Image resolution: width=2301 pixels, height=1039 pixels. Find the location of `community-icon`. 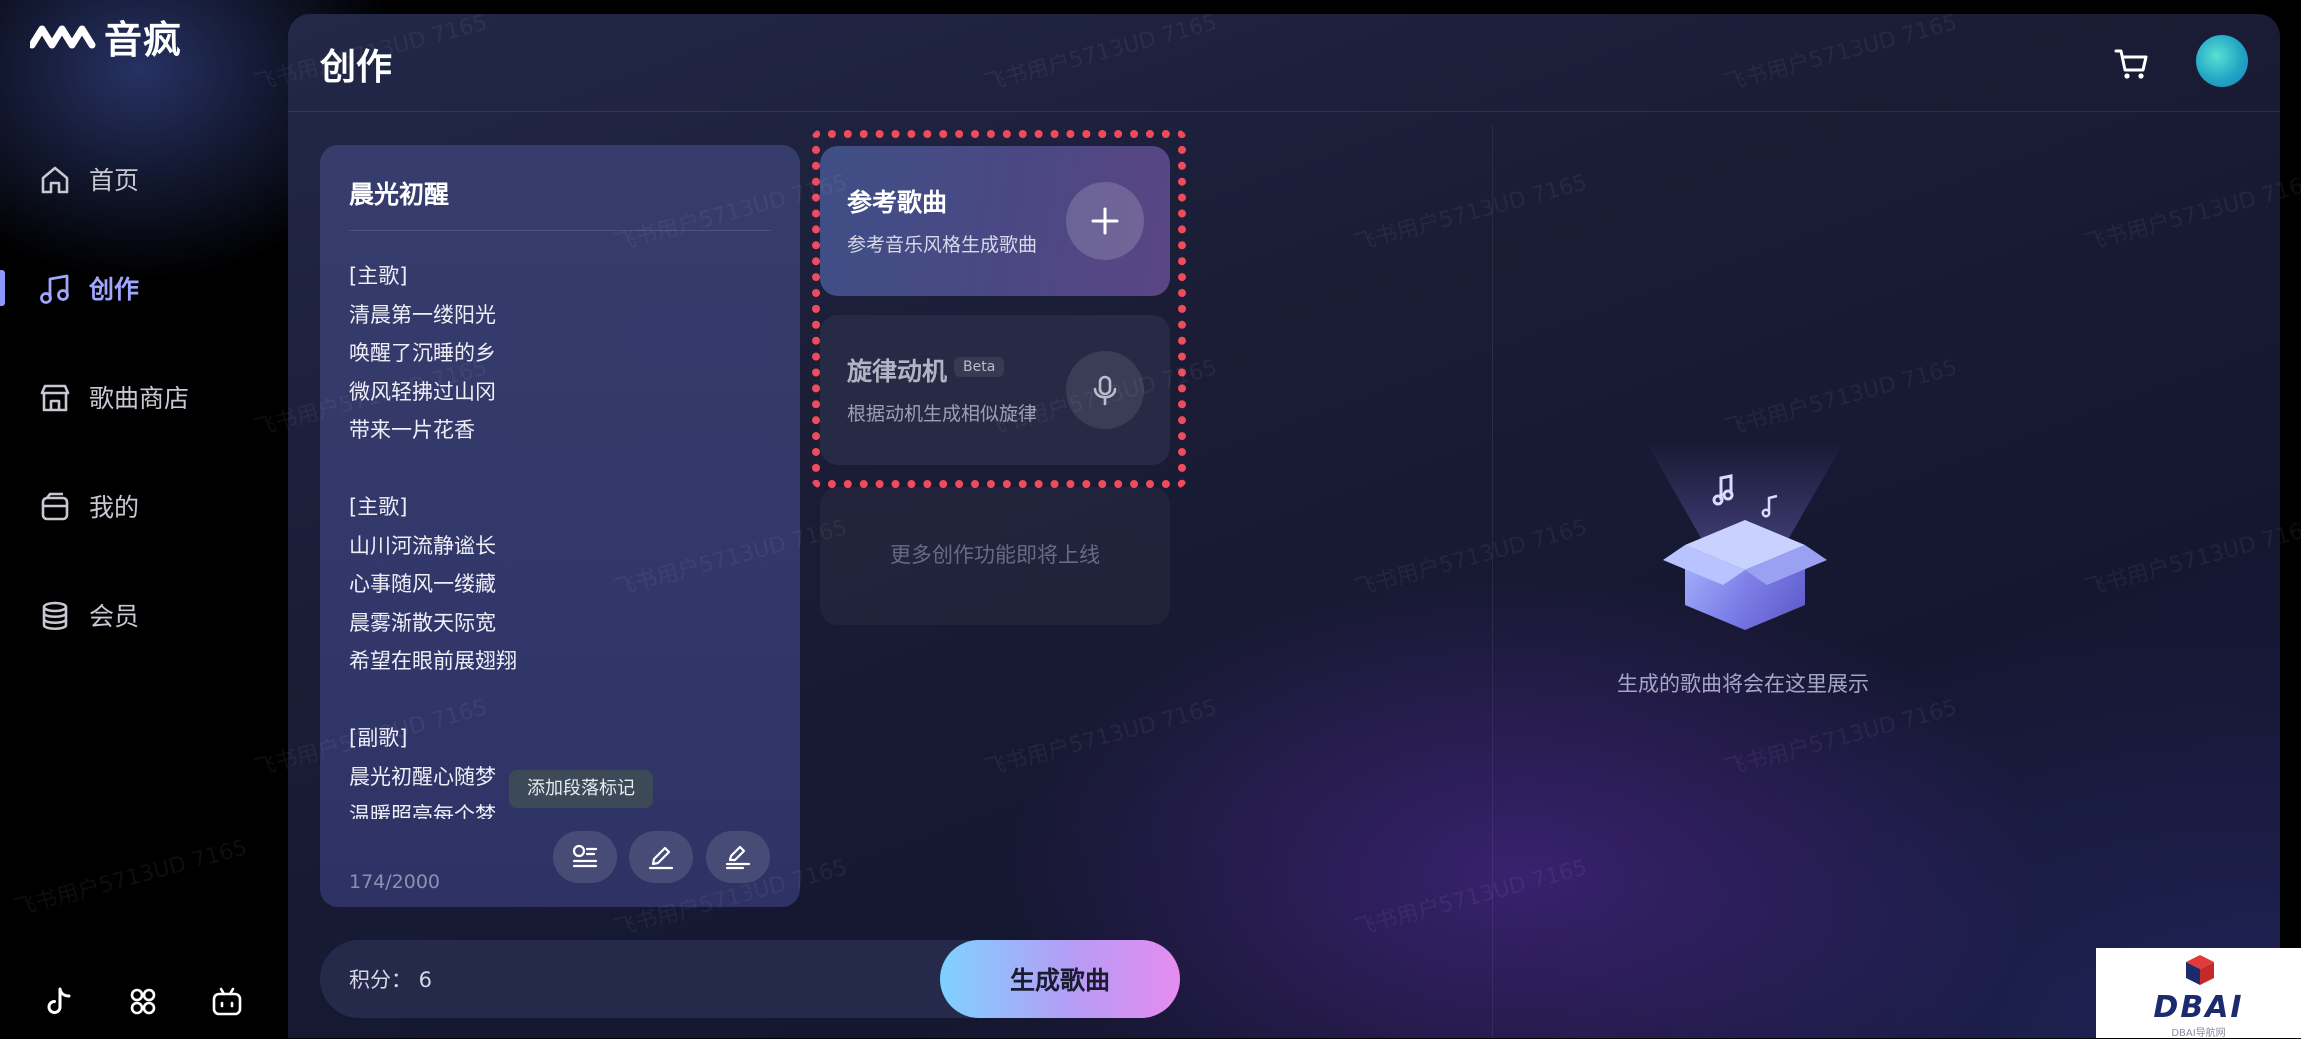

community-icon is located at coordinates (143, 1002).